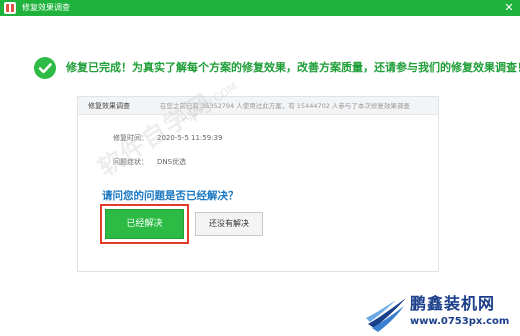 This screenshot has width=520, height=336. I want to click on not-solved-button: 还没有解决, so click(229, 224).